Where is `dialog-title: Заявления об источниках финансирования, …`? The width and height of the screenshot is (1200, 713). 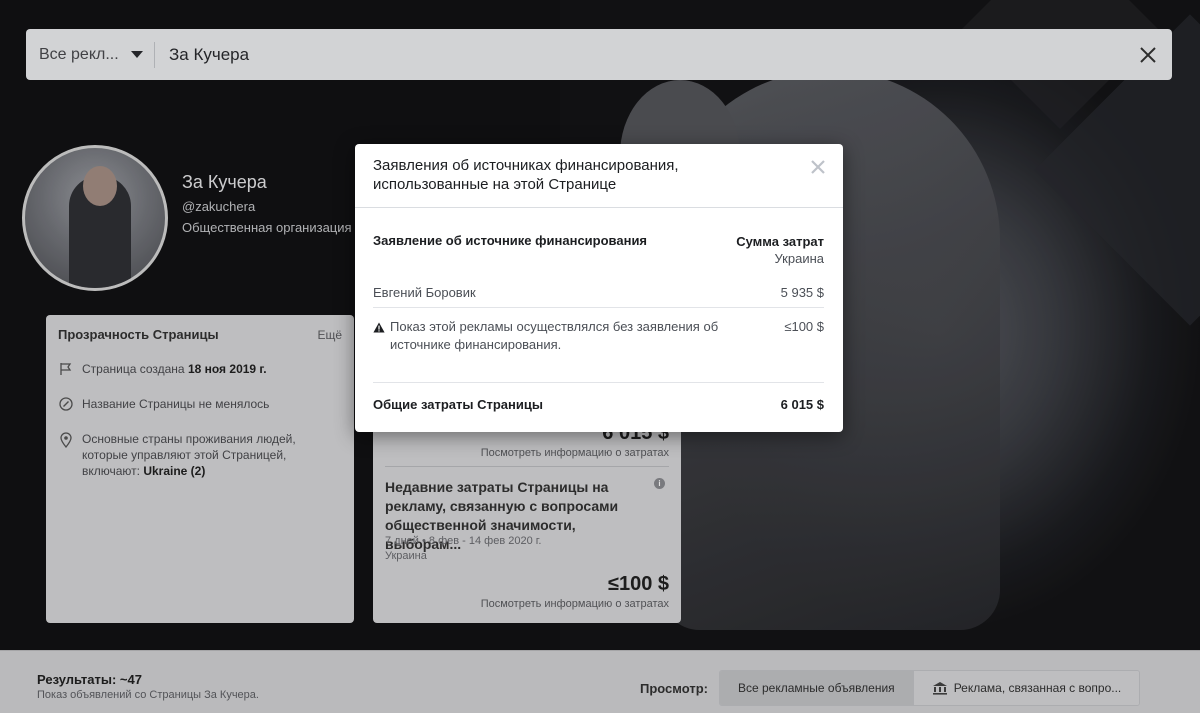
dialog-title: Заявления об источниках финансирования, … is located at coordinates (526, 175).